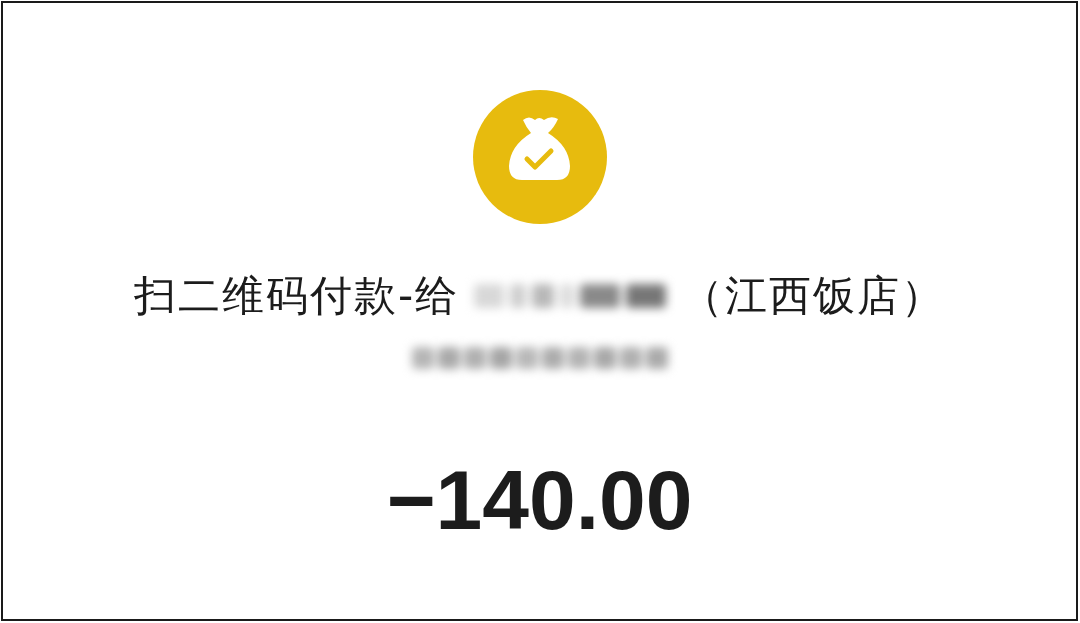 The width and height of the screenshot is (1080, 623). Describe the element at coordinates (813, 296) in the screenshot. I see `store-name: （江西饭店）` at that location.